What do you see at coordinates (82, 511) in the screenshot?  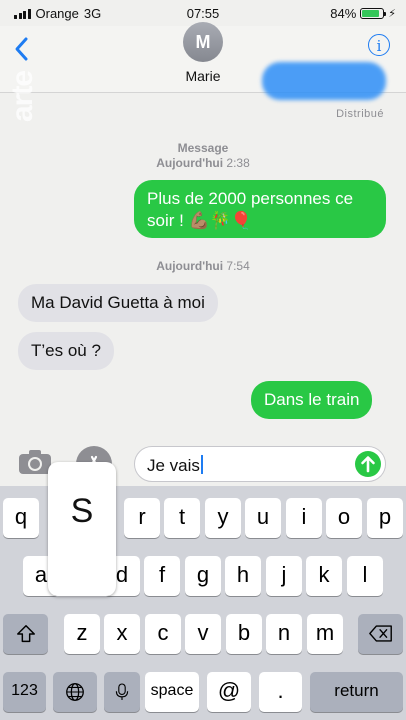 I see `popup-letter: S` at bounding box center [82, 511].